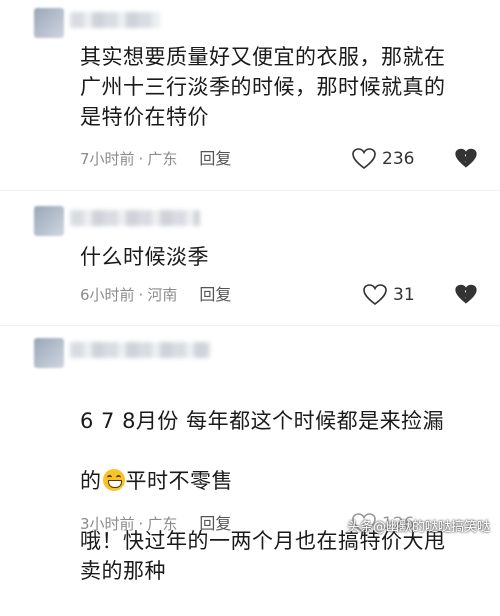  Describe the element at coordinates (107, 524) in the screenshot. I see `comment-time: 3小时前` at that location.